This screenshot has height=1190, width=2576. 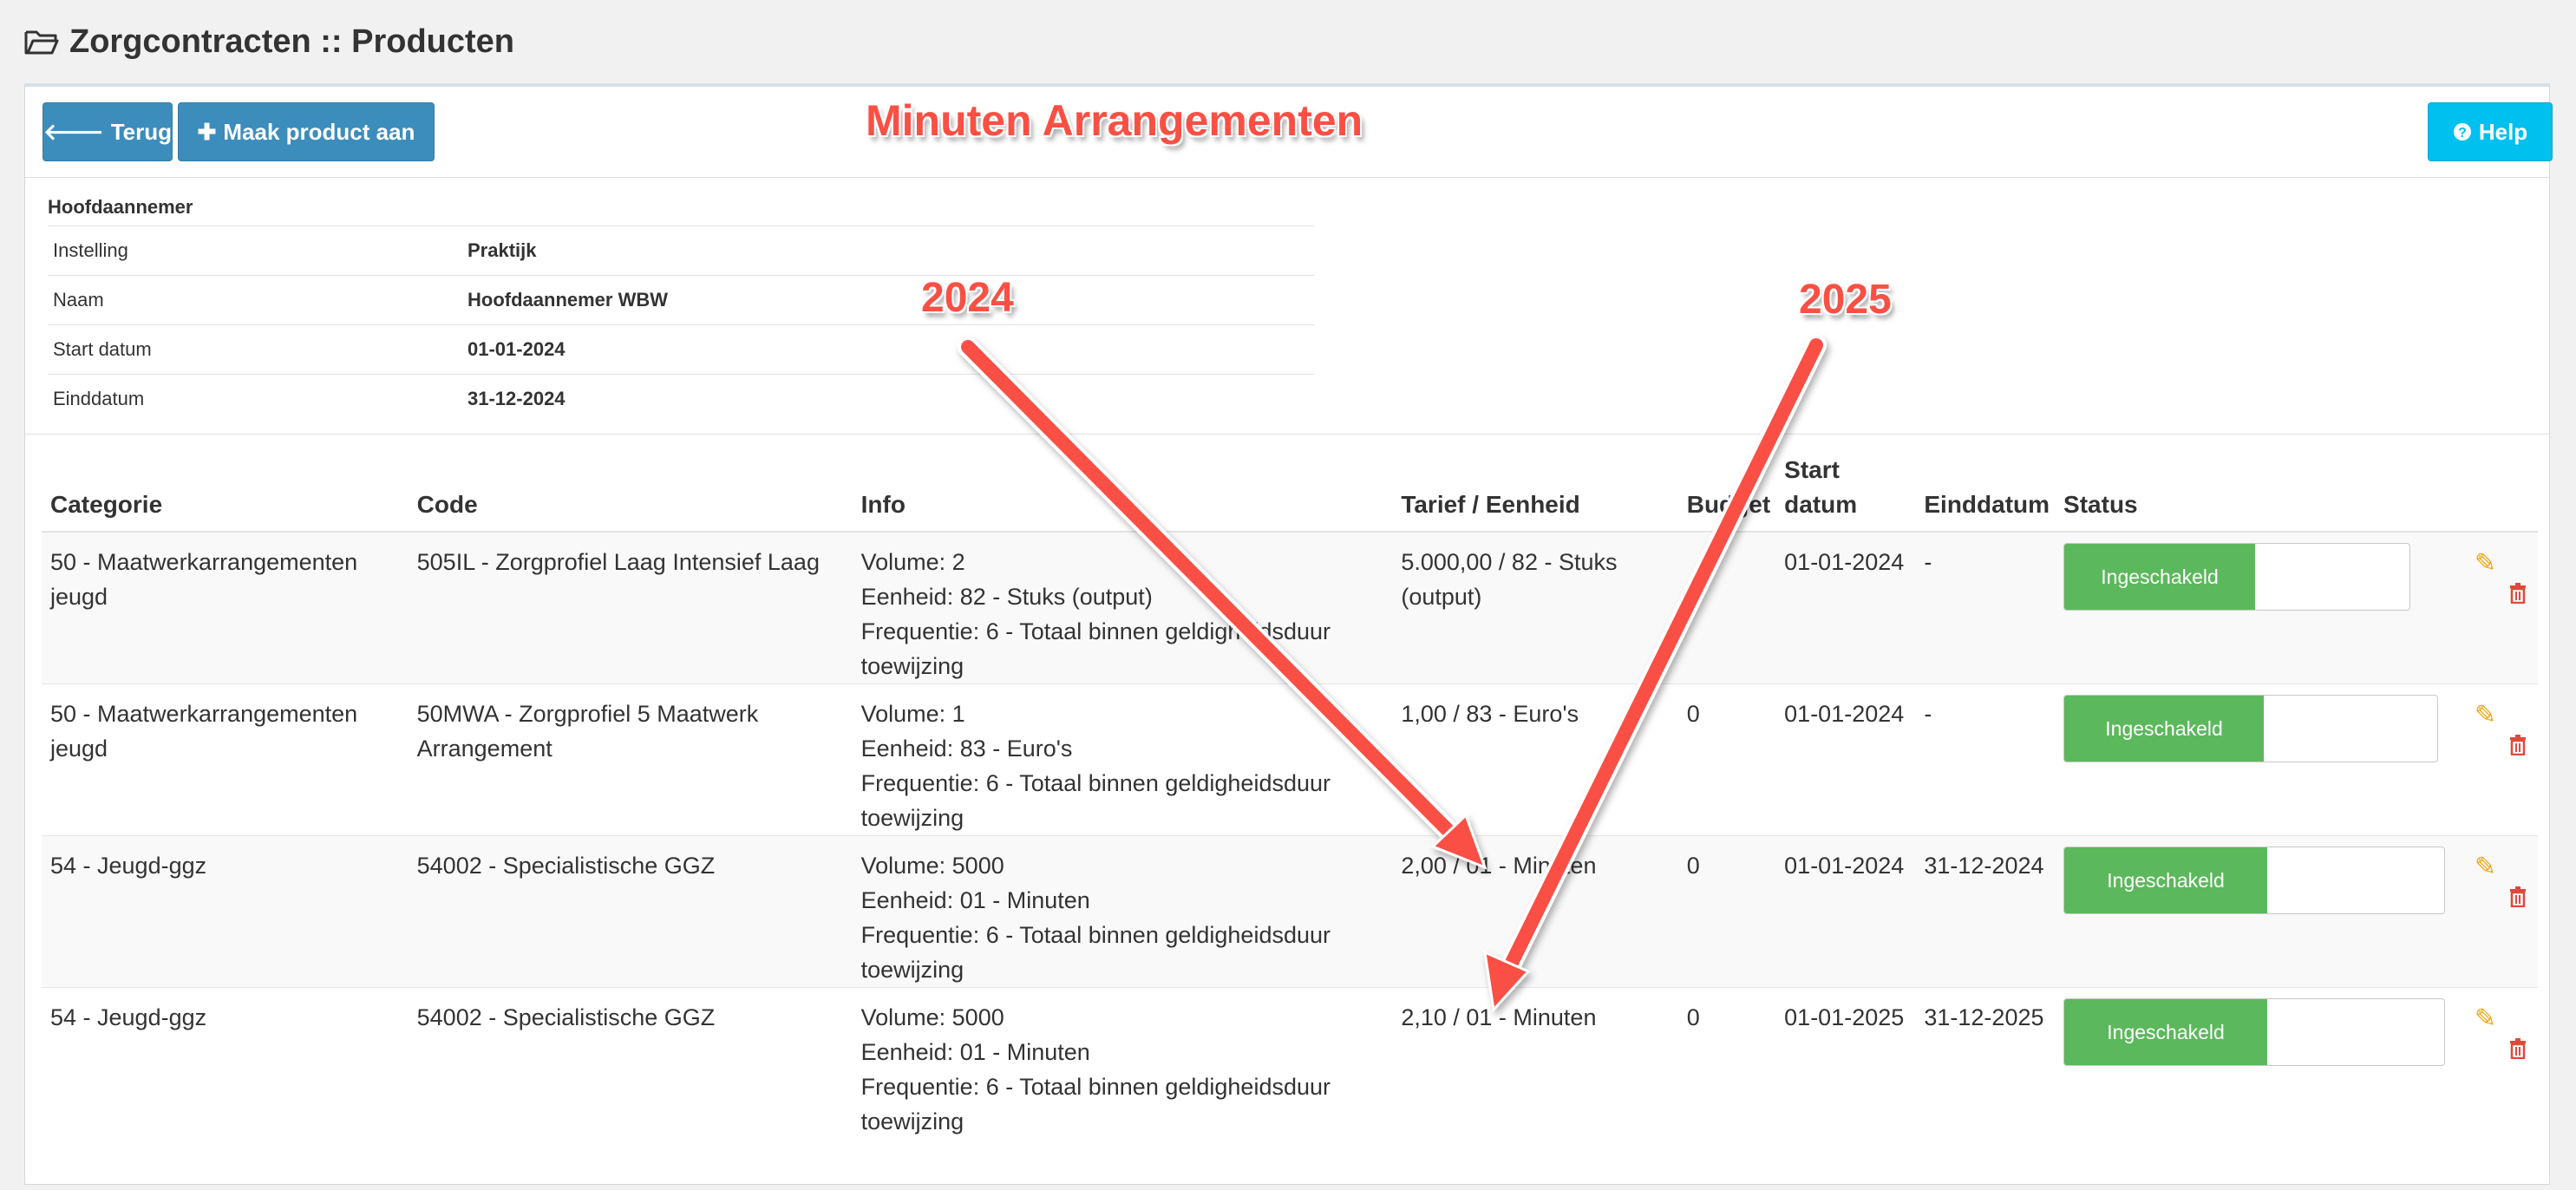 What do you see at coordinates (120, 207) in the screenshot?
I see `contractor-heading: Hoofdaannemer` at bounding box center [120, 207].